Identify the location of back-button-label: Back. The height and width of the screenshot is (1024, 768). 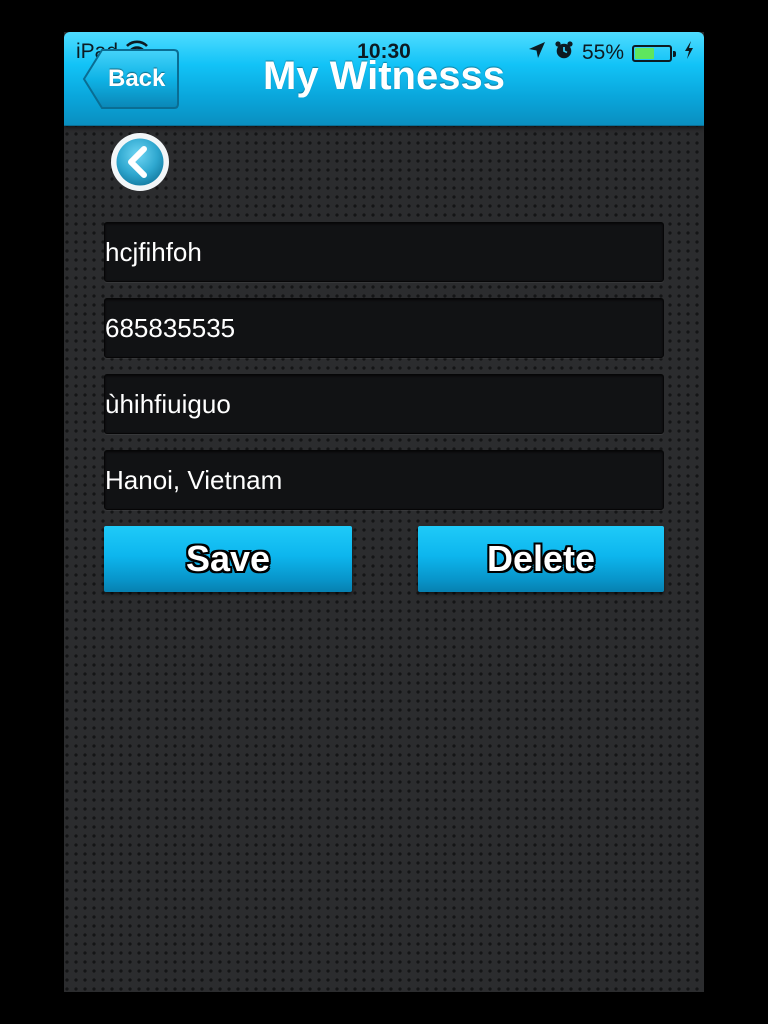
(137, 78).